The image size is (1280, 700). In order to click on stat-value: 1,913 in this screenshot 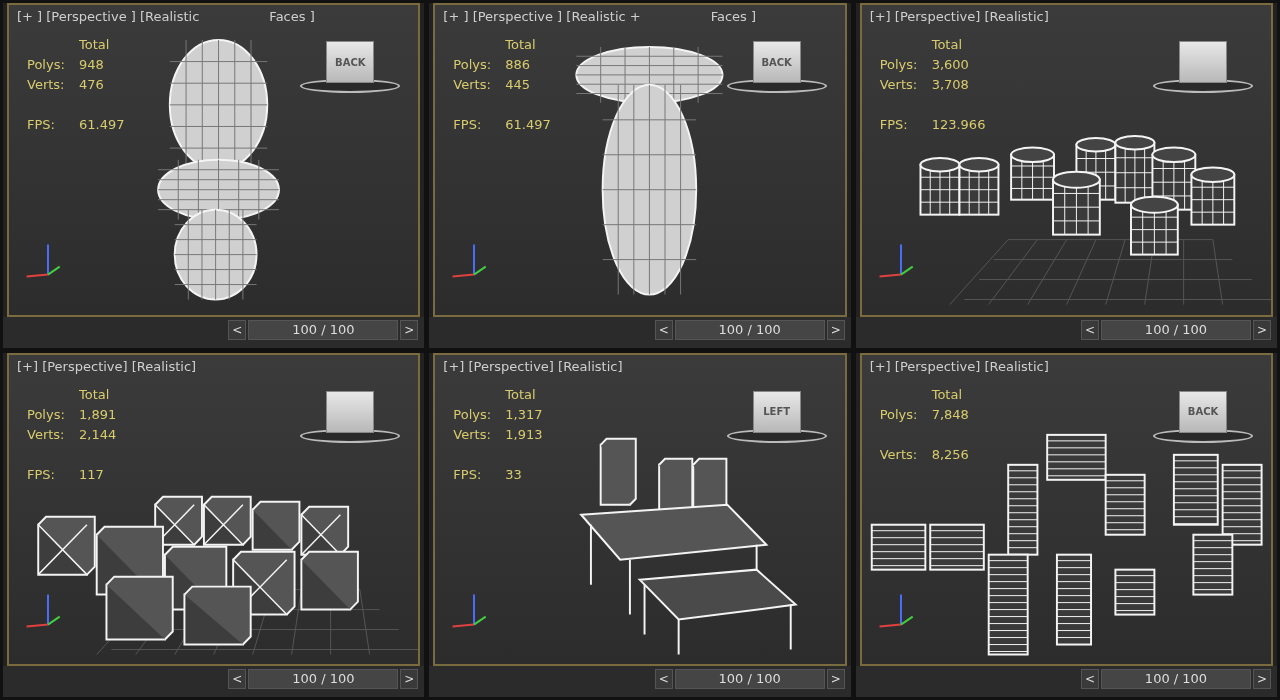, I will do `click(524, 434)`.